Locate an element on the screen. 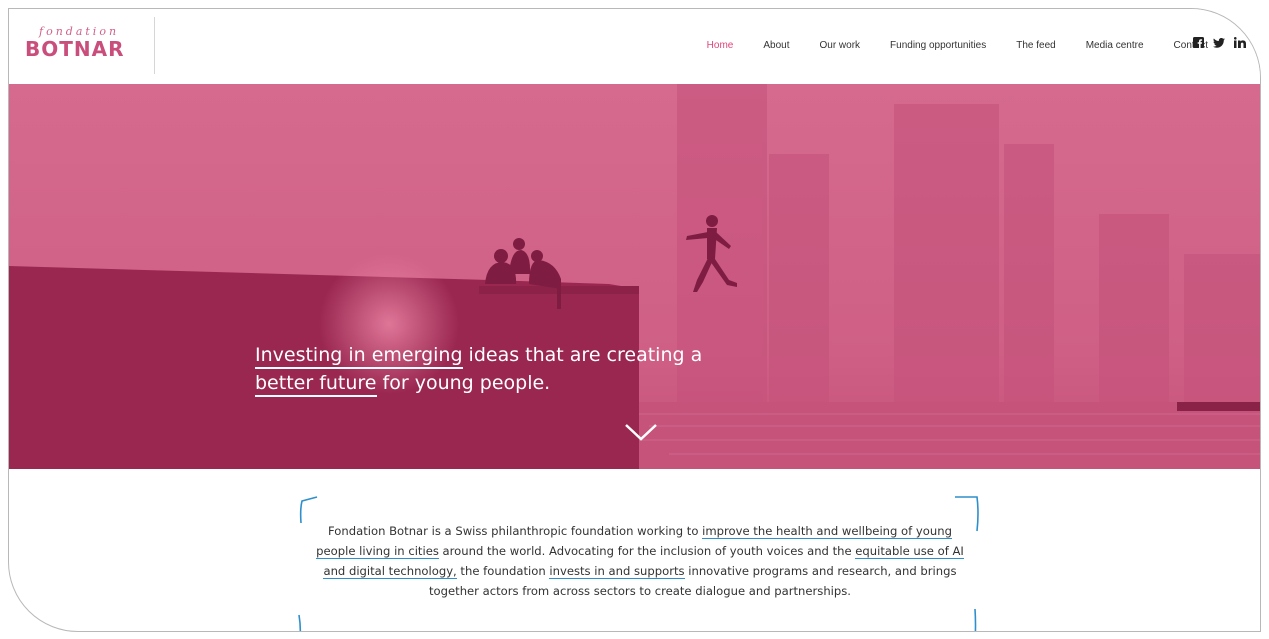  logo-divider is located at coordinates (154, 45).